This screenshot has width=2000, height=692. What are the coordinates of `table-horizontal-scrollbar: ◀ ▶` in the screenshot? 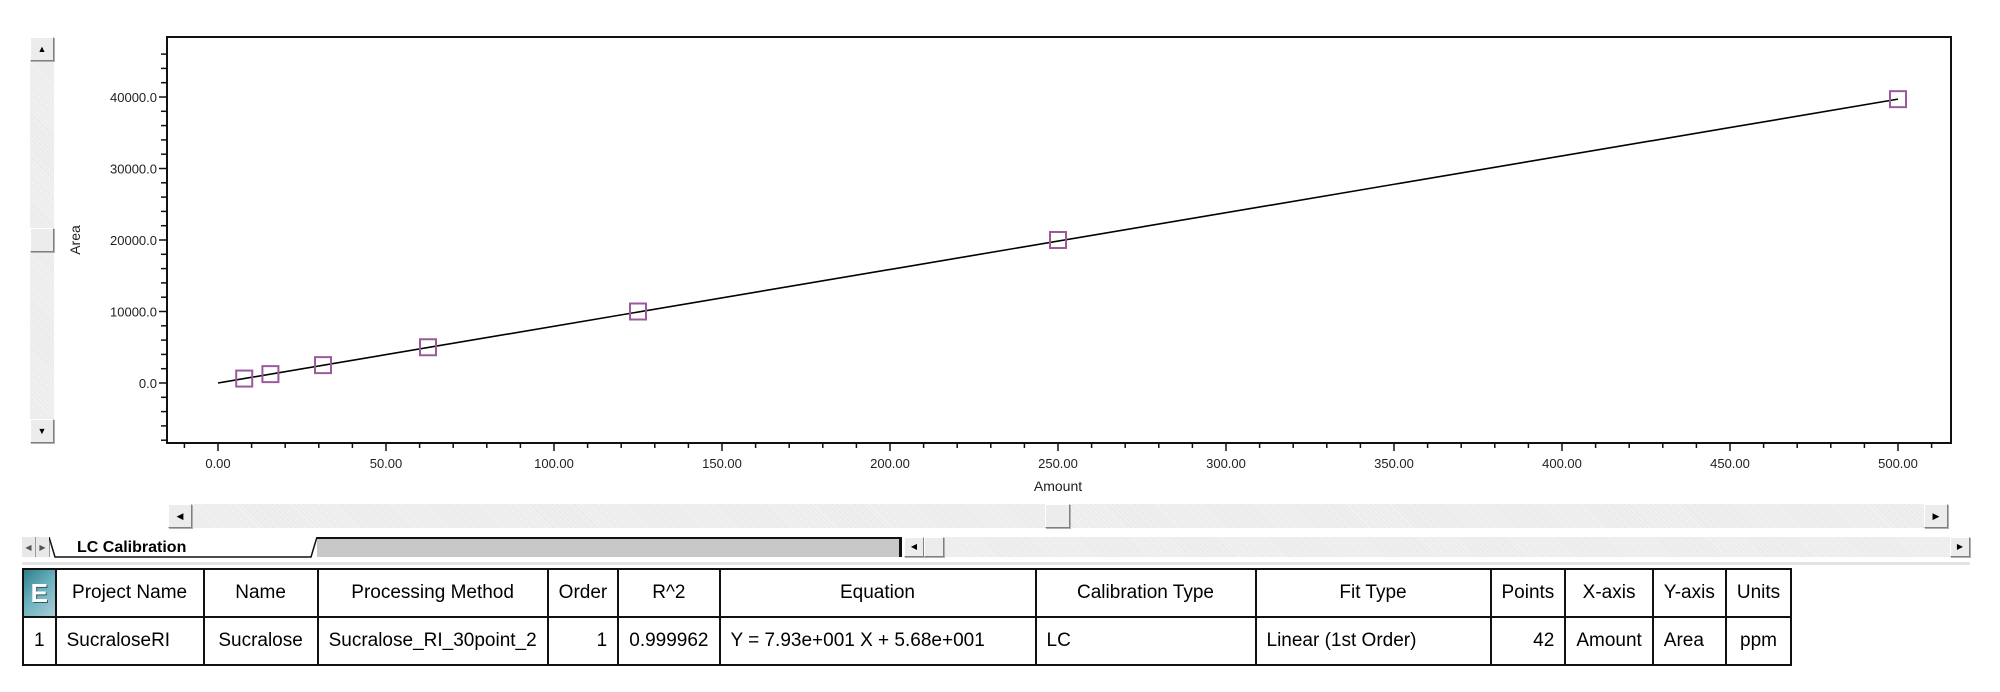 It's located at (1437, 547).